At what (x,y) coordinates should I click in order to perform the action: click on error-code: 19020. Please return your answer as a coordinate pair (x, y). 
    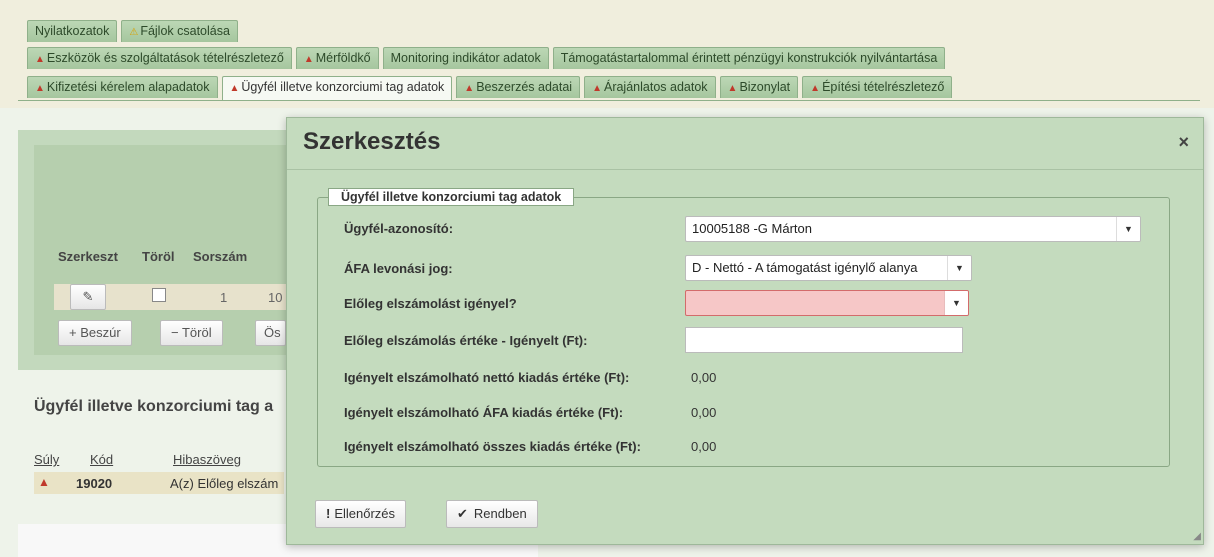
    Looking at the image, I should click on (94, 483).